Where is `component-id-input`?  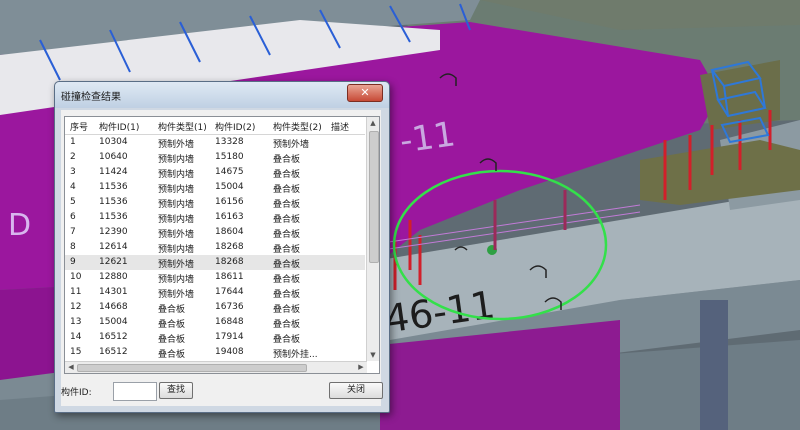 component-id-input is located at coordinates (135, 391).